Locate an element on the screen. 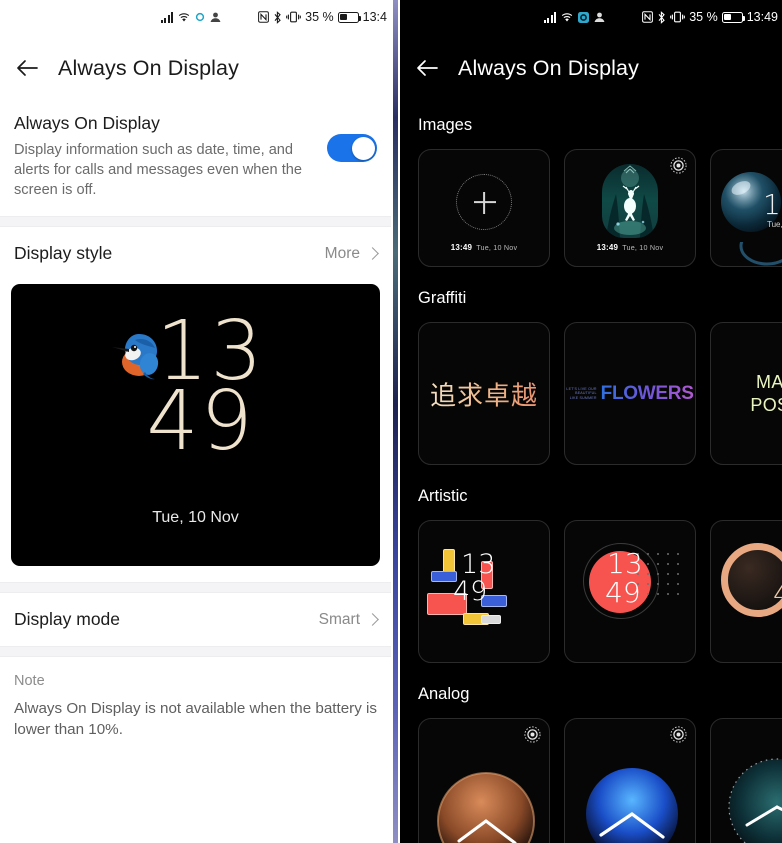 The height and width of the screenshot is (843, 782). aod-row-title: Always On Display is located at coordinates (87, 123).